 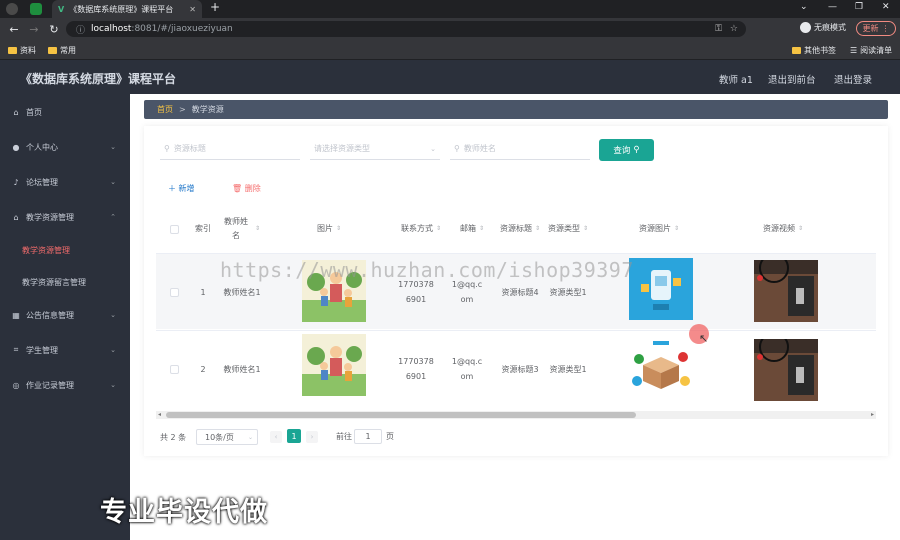 I want to click on device-illustration, so click(x=661, y=289).